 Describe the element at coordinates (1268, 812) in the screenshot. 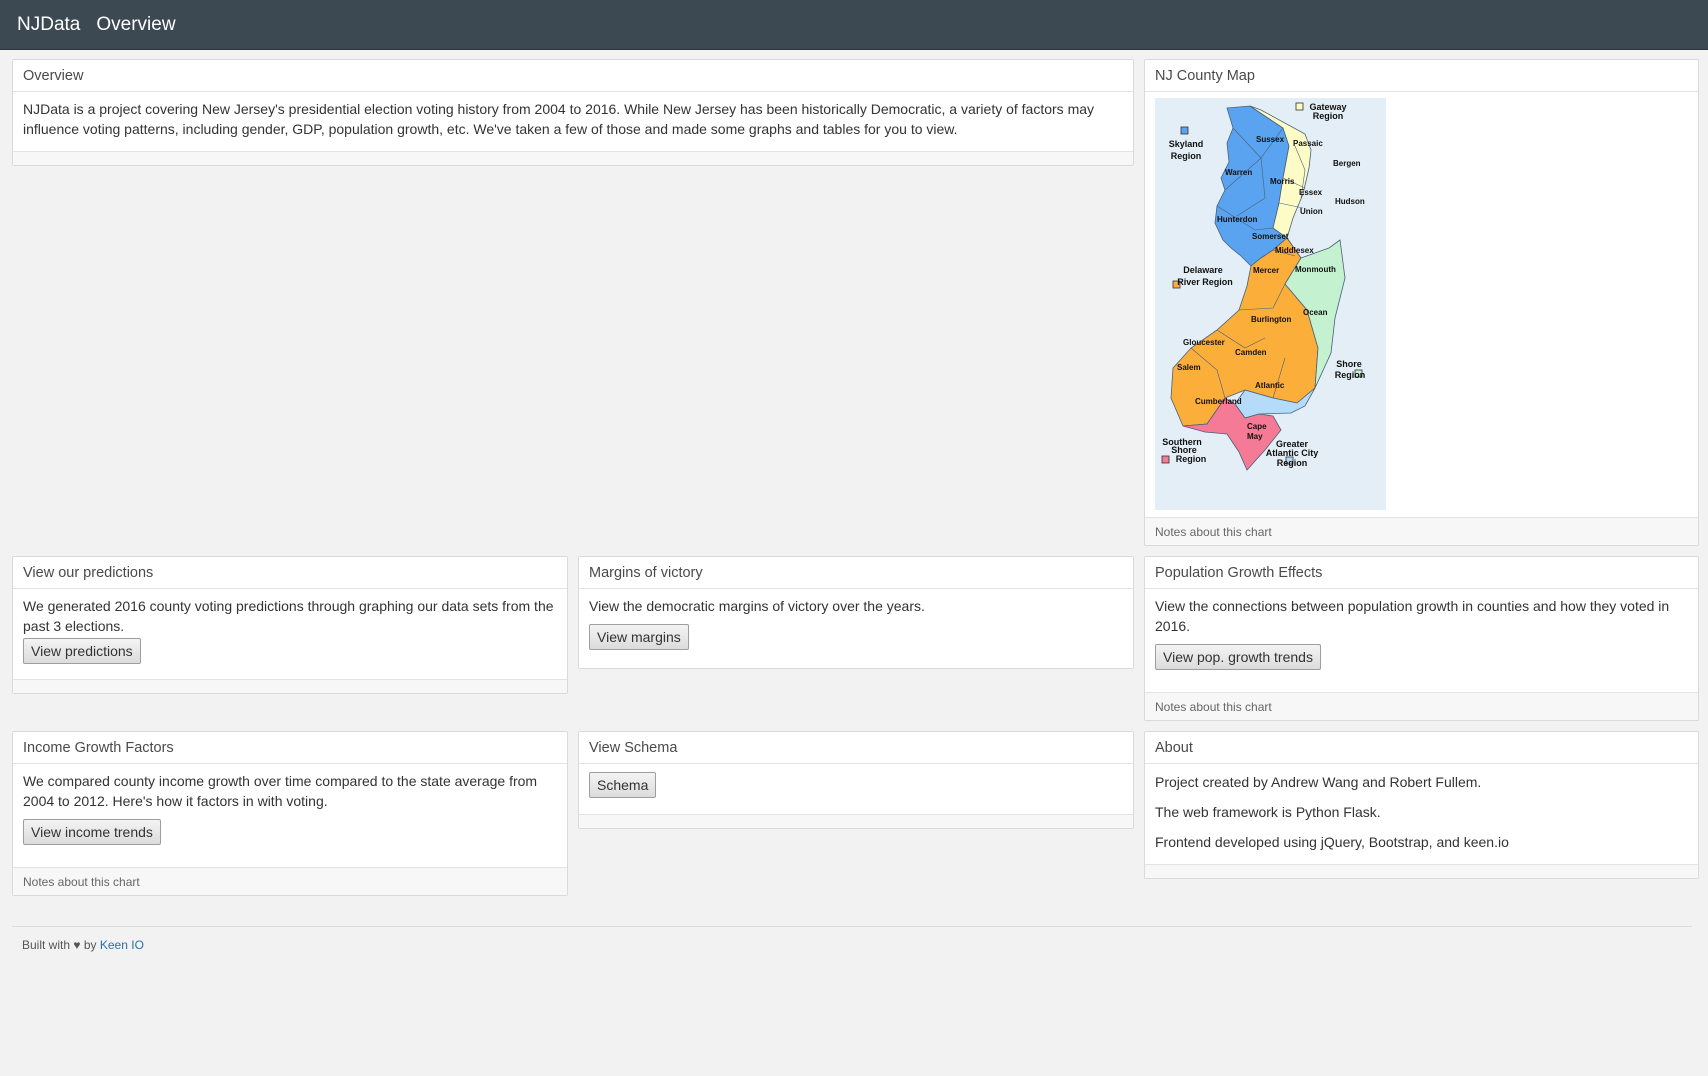

I see `about-line-2: The web framework is Python Flask.` at that location.